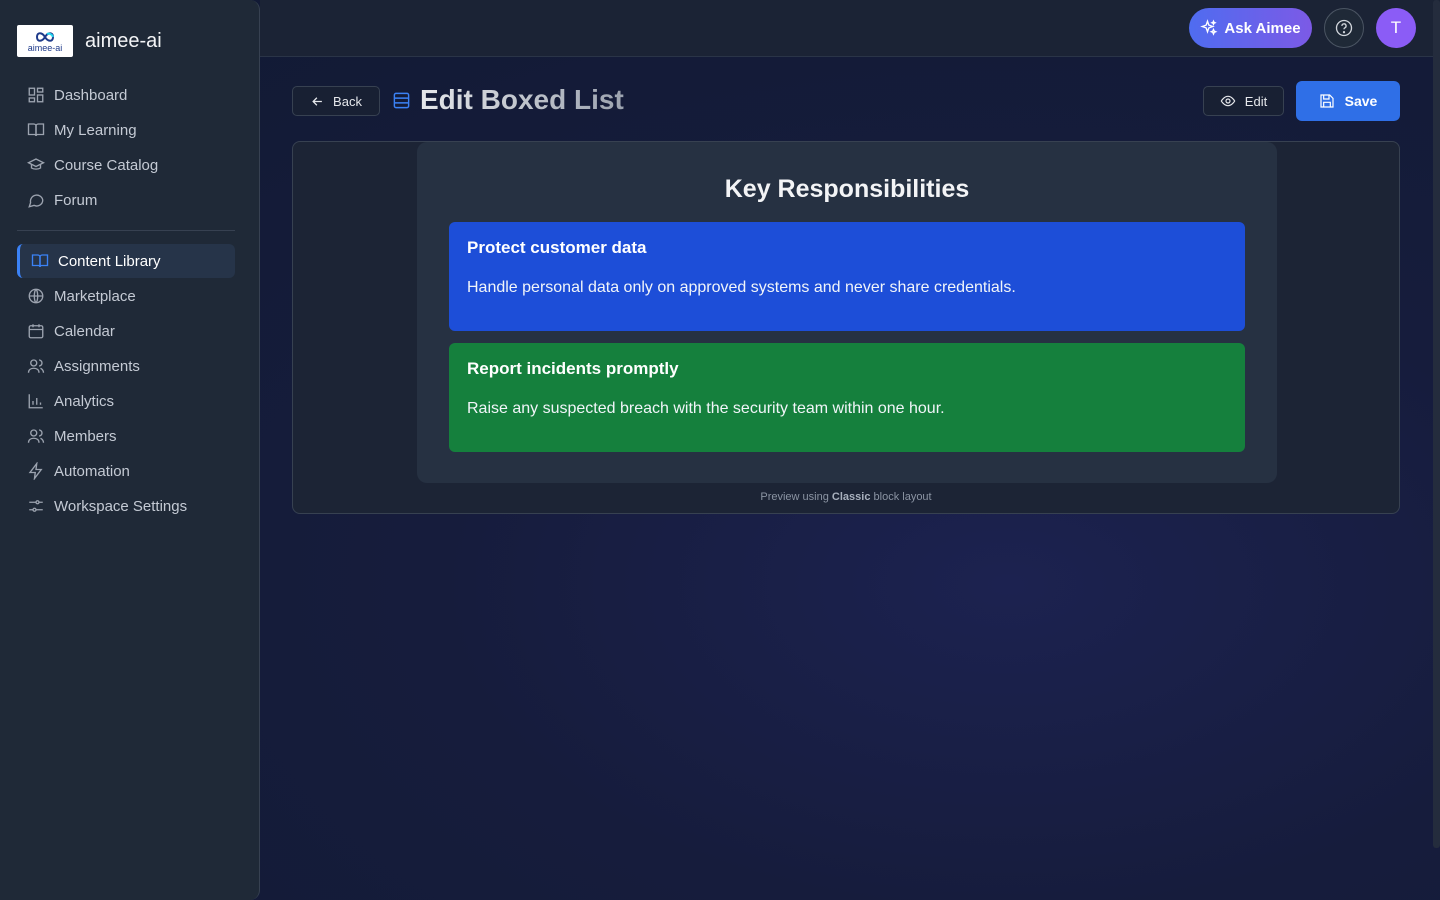 The height and width of the screenshot is (900, 1440). Describe the element at coordinates (401, 100) in the screenshot. I see `list-box-icon` at that location.